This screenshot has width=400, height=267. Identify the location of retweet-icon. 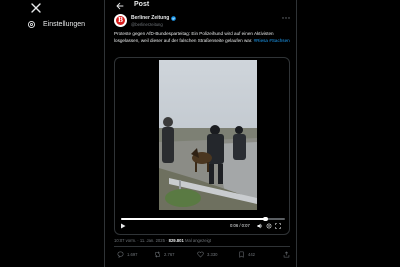
(157, 254).